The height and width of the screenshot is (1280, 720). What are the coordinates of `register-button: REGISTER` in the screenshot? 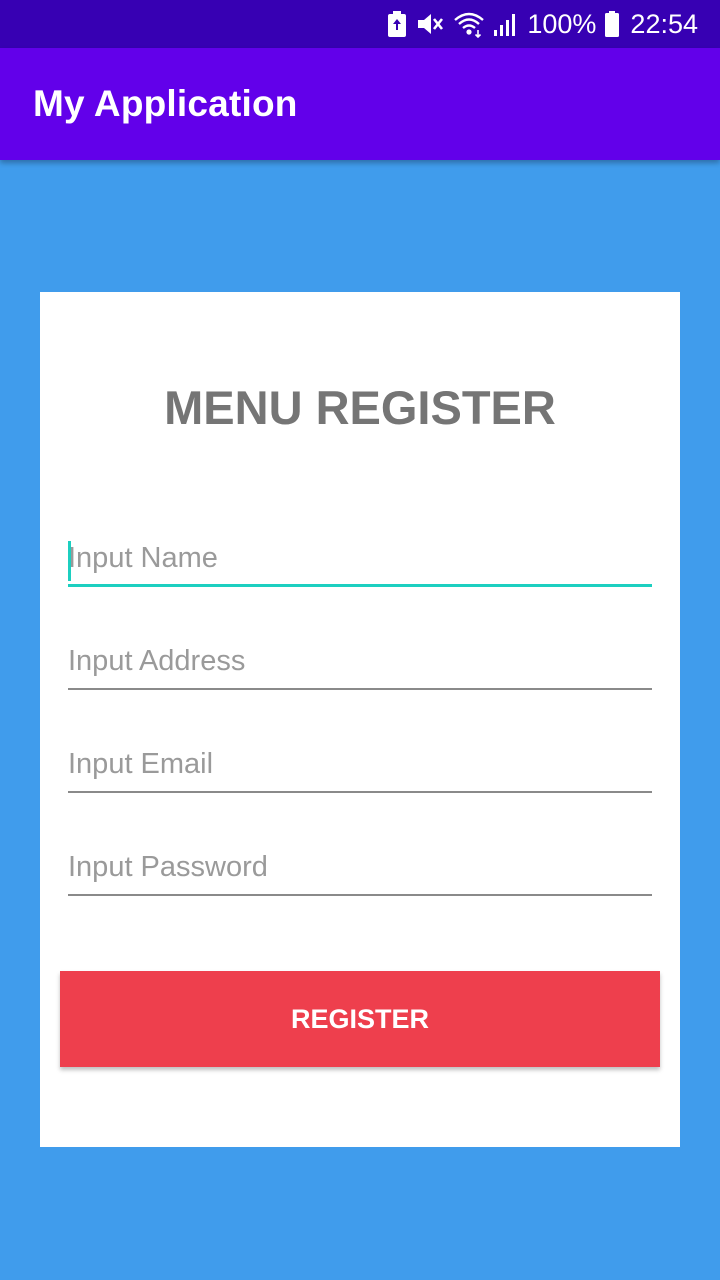 It's located at (360, 1019).